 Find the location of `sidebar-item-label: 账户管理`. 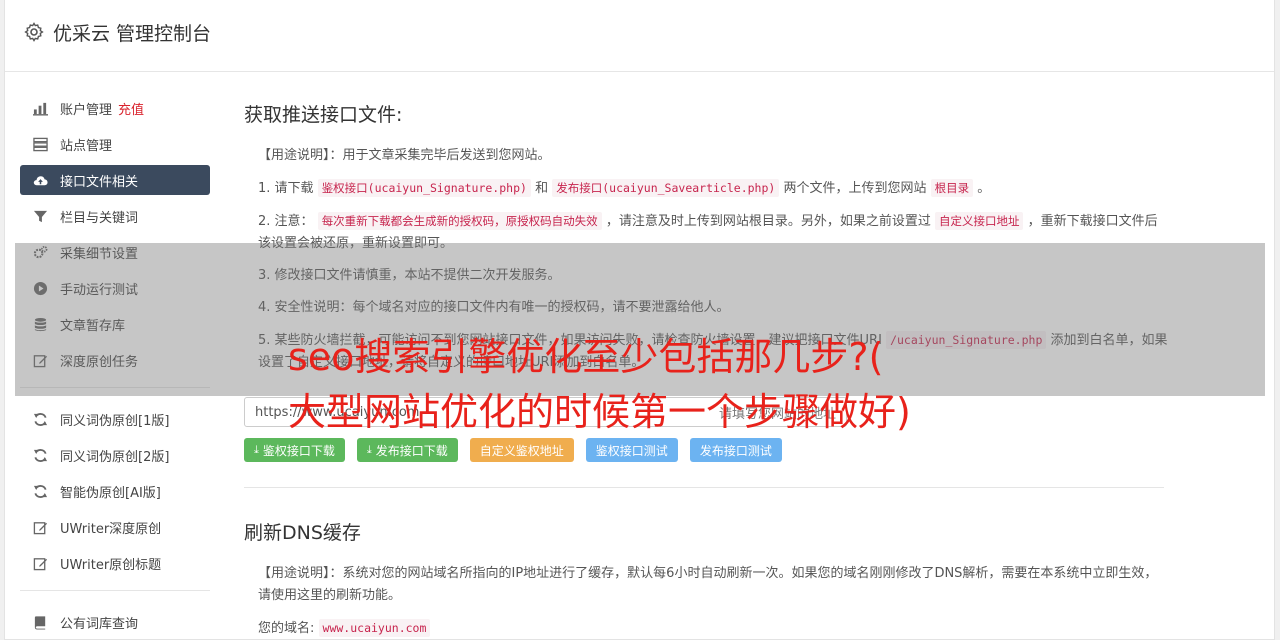

sidebar-item-label: 账户管理 is located at coordinates (86, 110).